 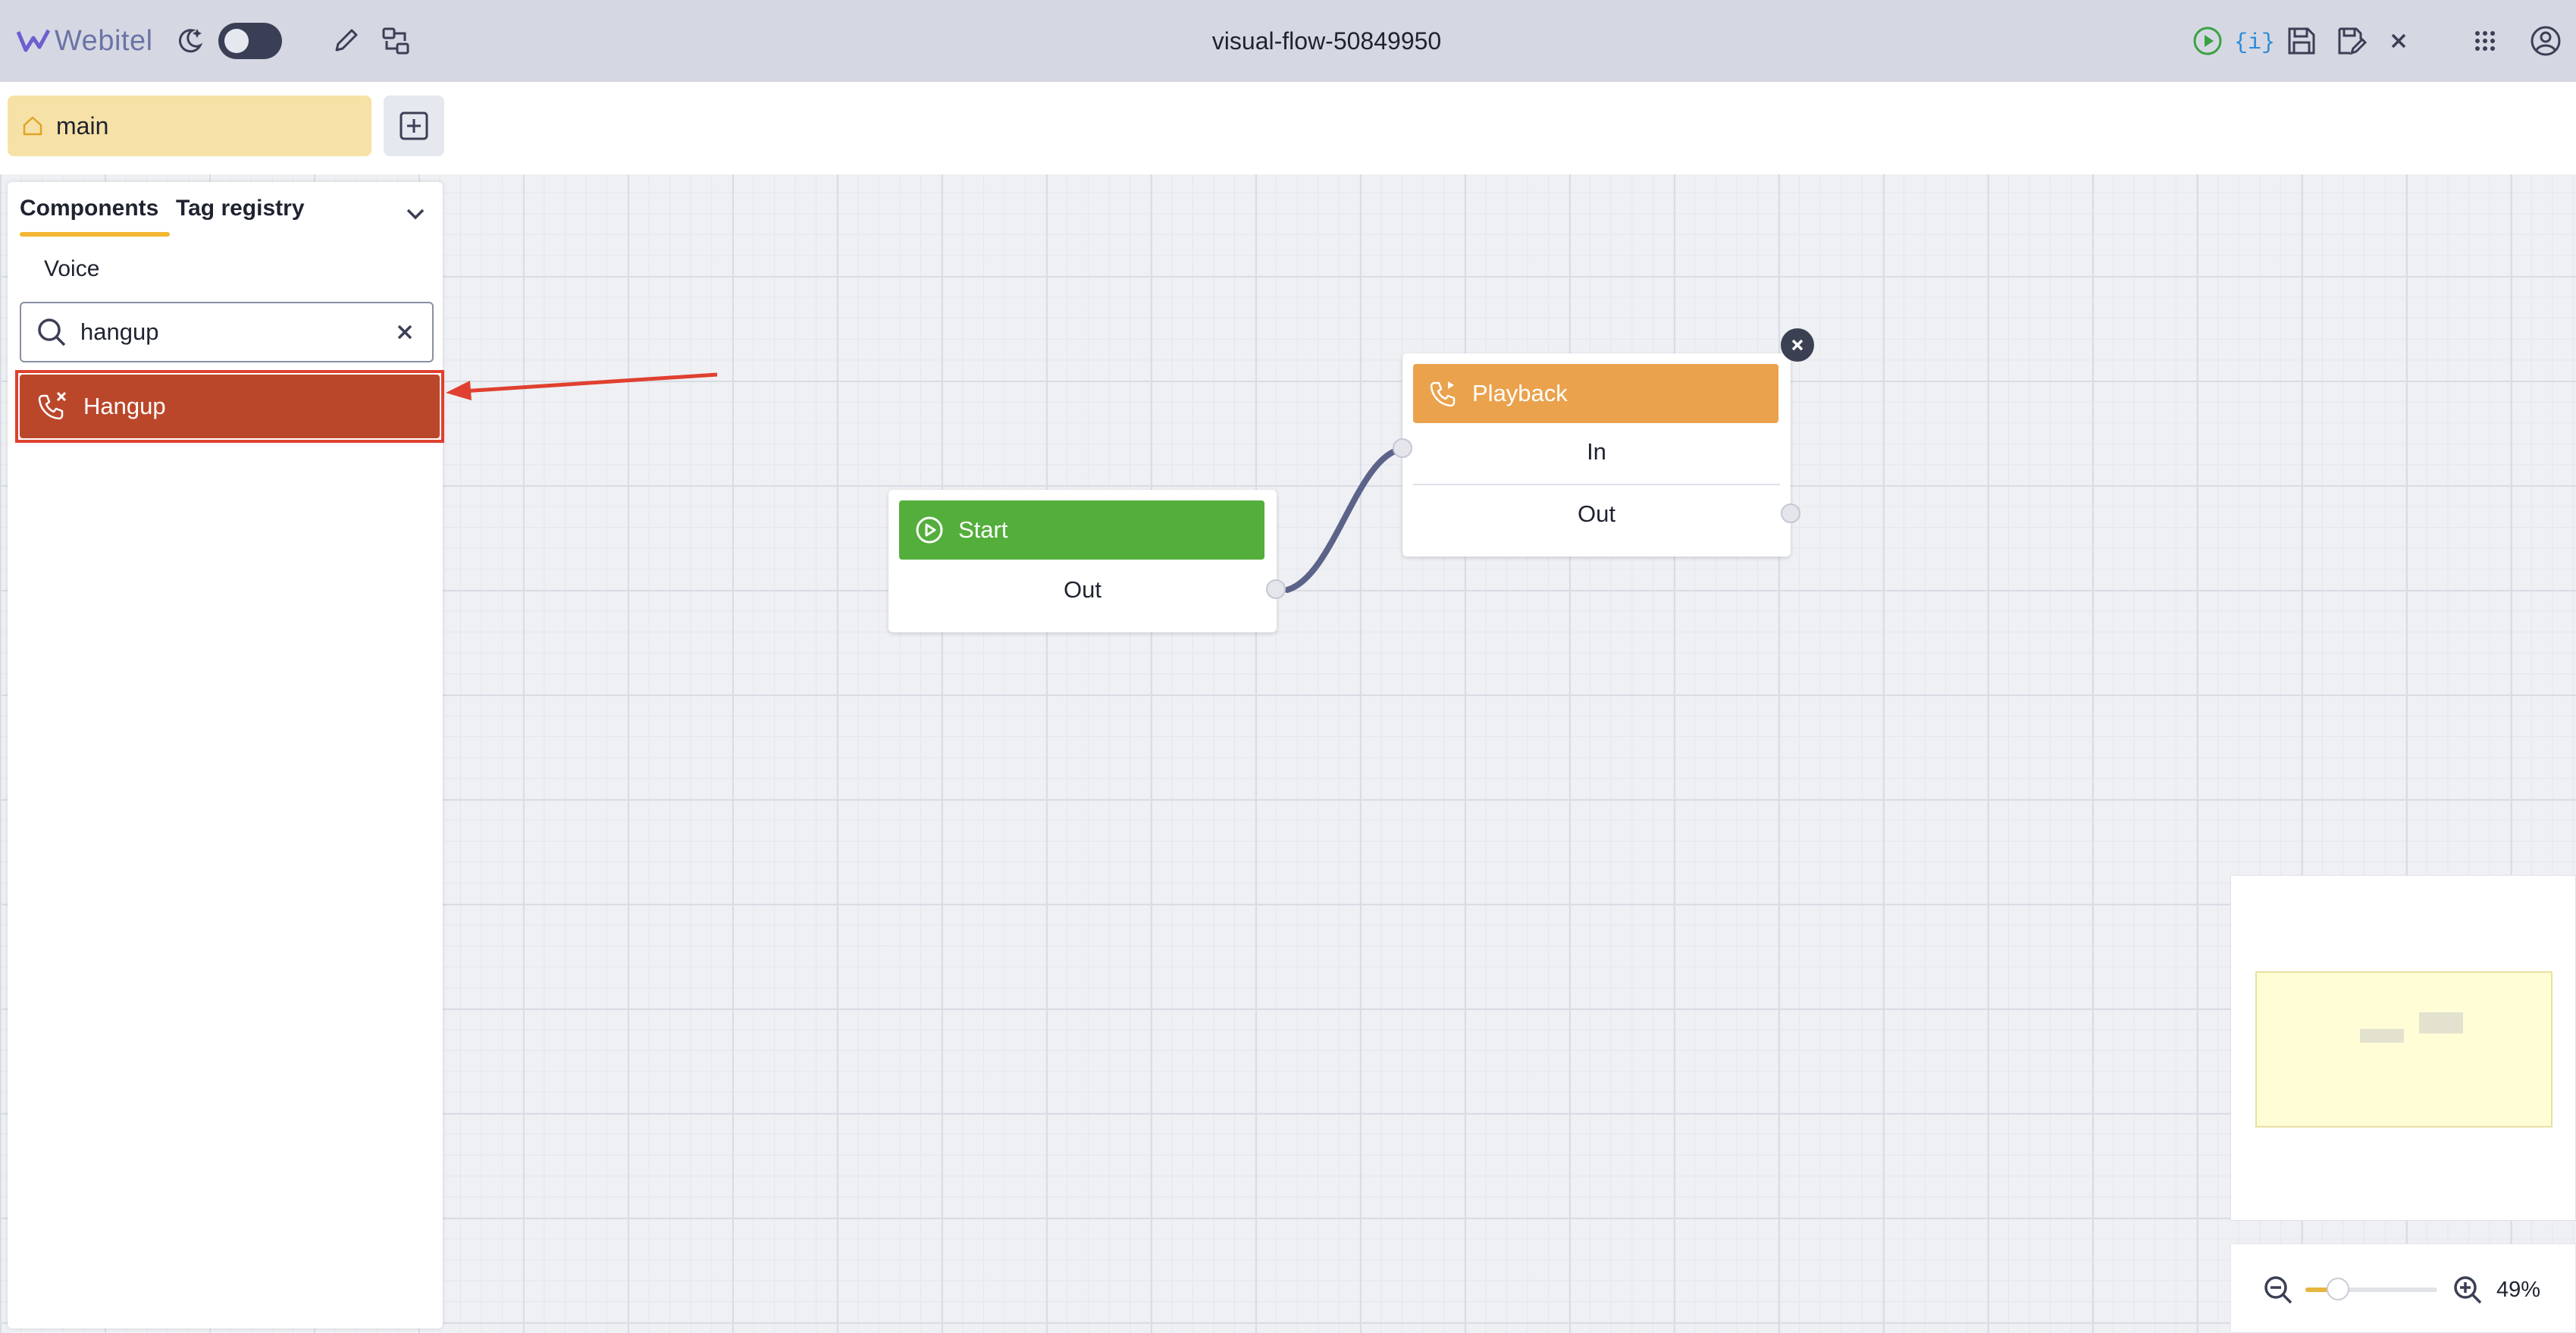 I want to click on start-out-label: Out, so click(x=1083, y=589).